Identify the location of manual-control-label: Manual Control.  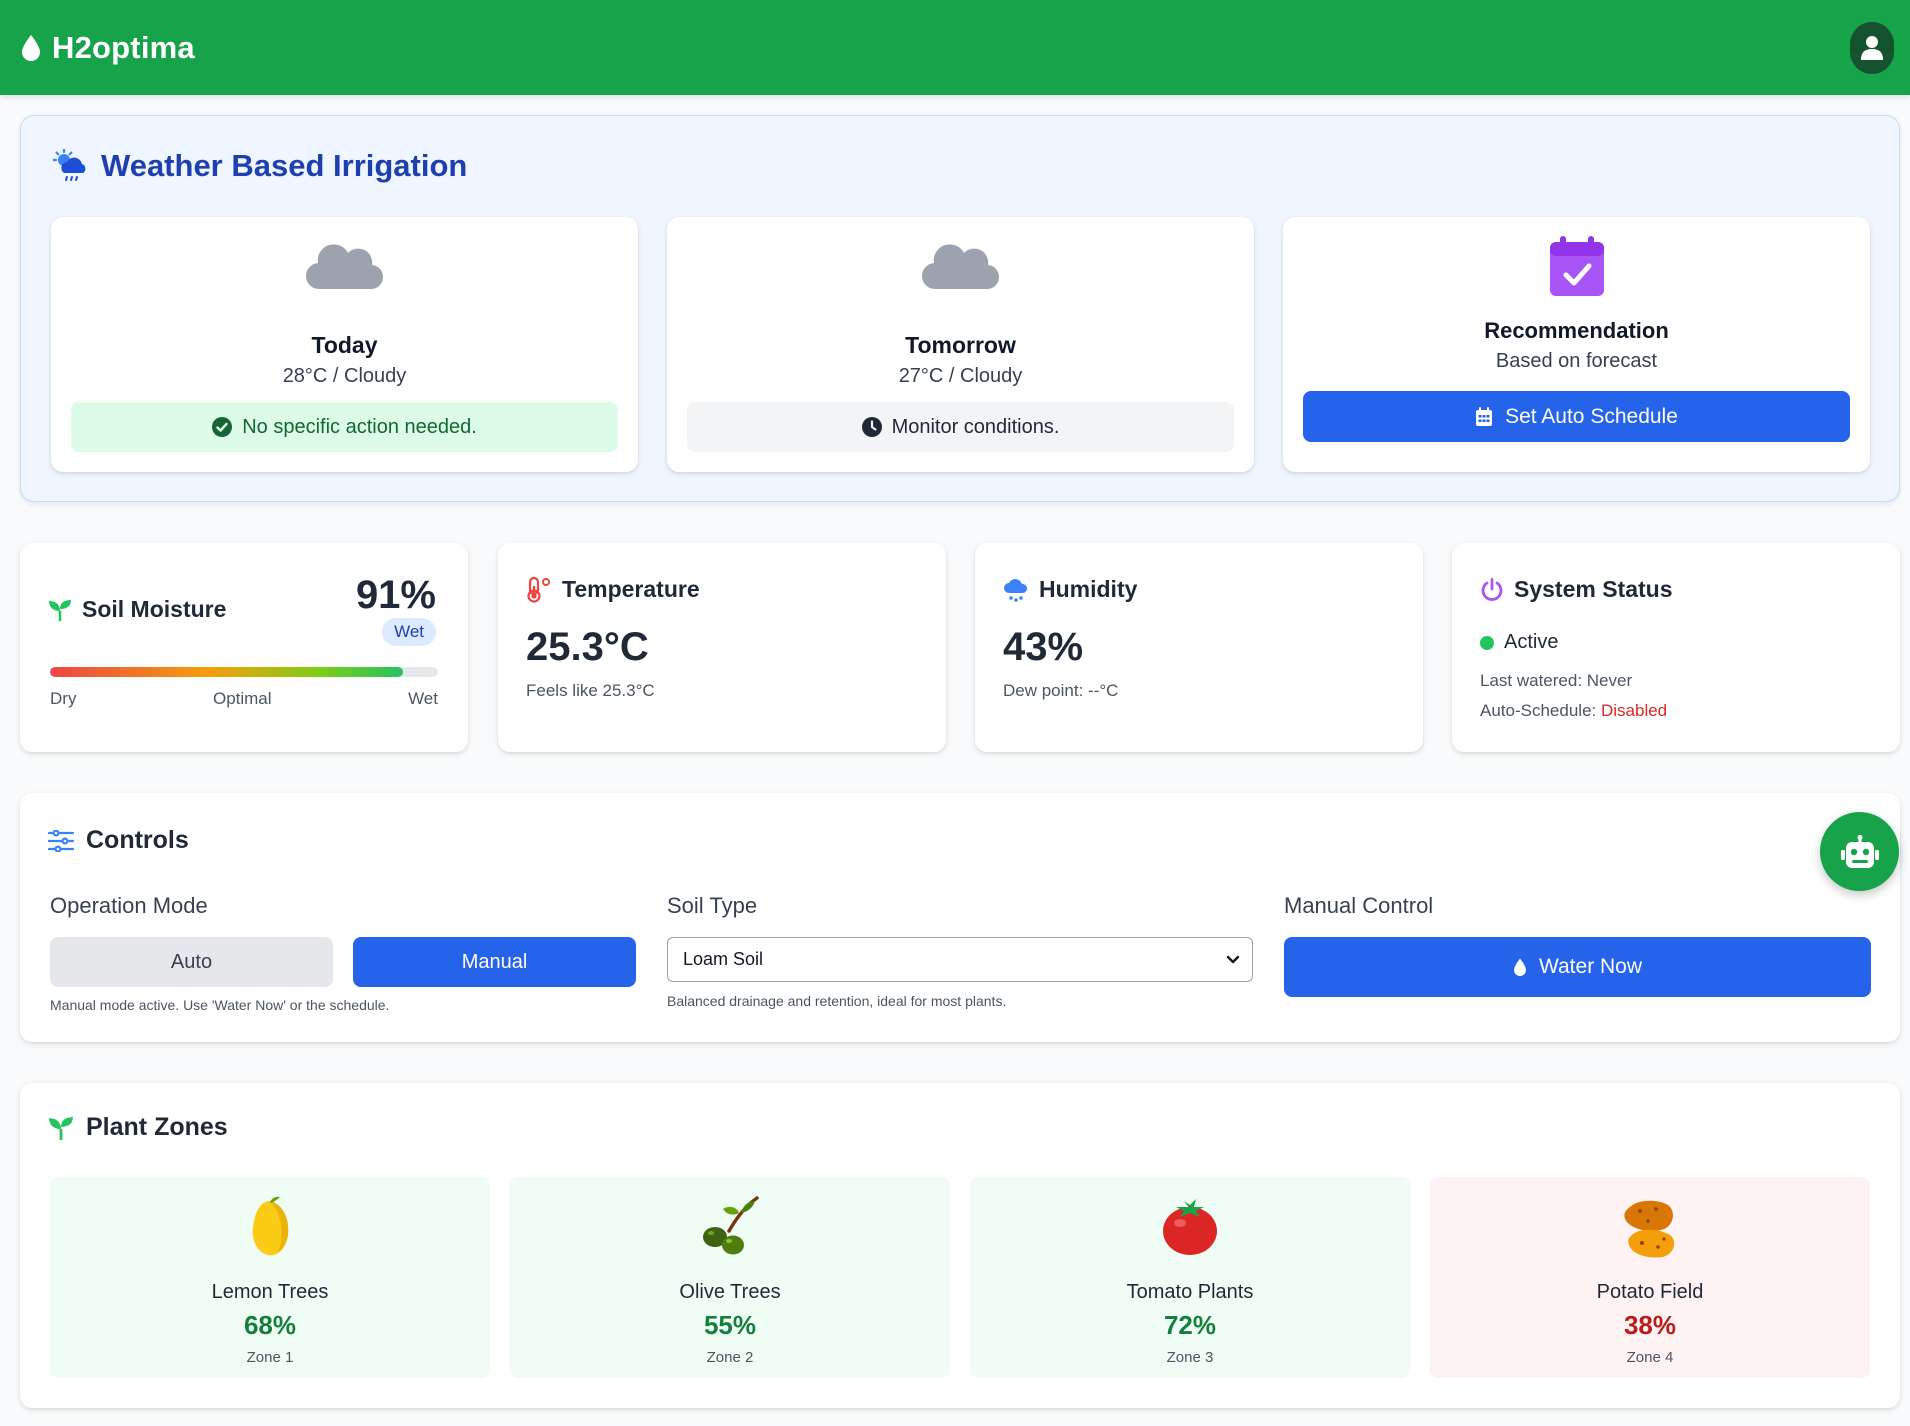
(1359, 905).